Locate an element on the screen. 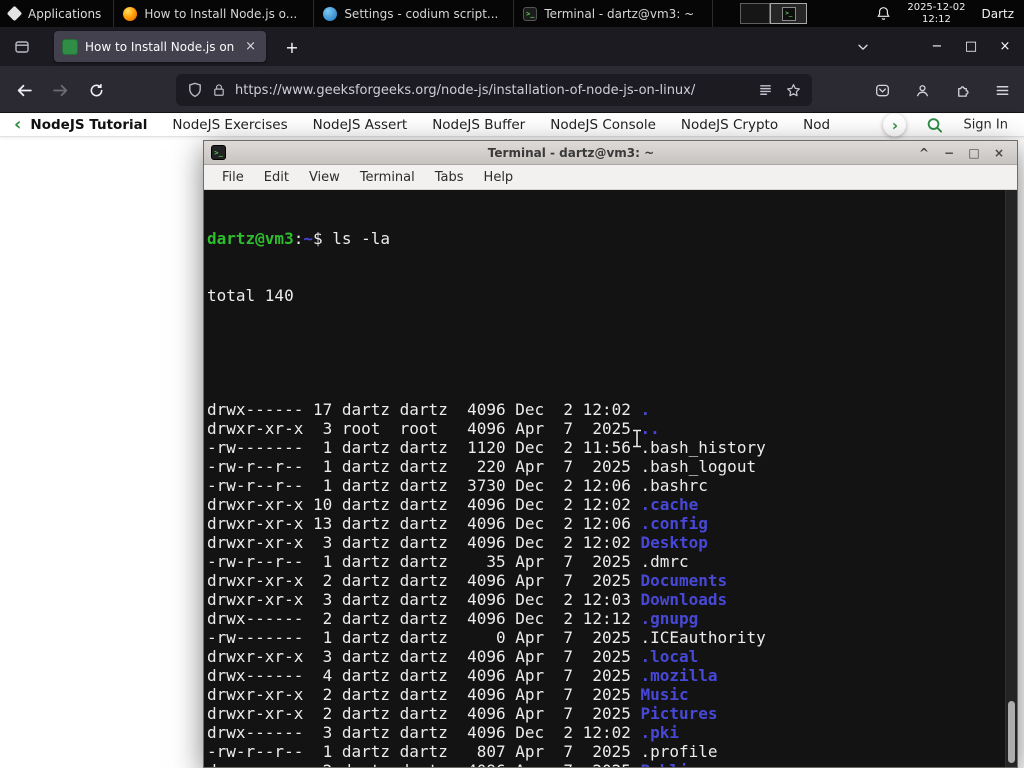  list-all-tabs-button is located at coordinates (863, 47).